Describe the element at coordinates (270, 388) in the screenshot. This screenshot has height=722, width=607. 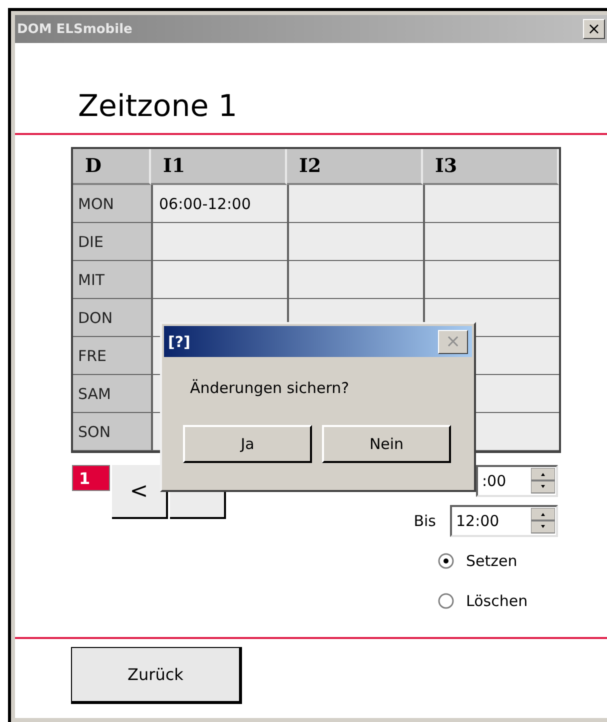
I see `dialog-message: Änderungen sichern?` at that location.